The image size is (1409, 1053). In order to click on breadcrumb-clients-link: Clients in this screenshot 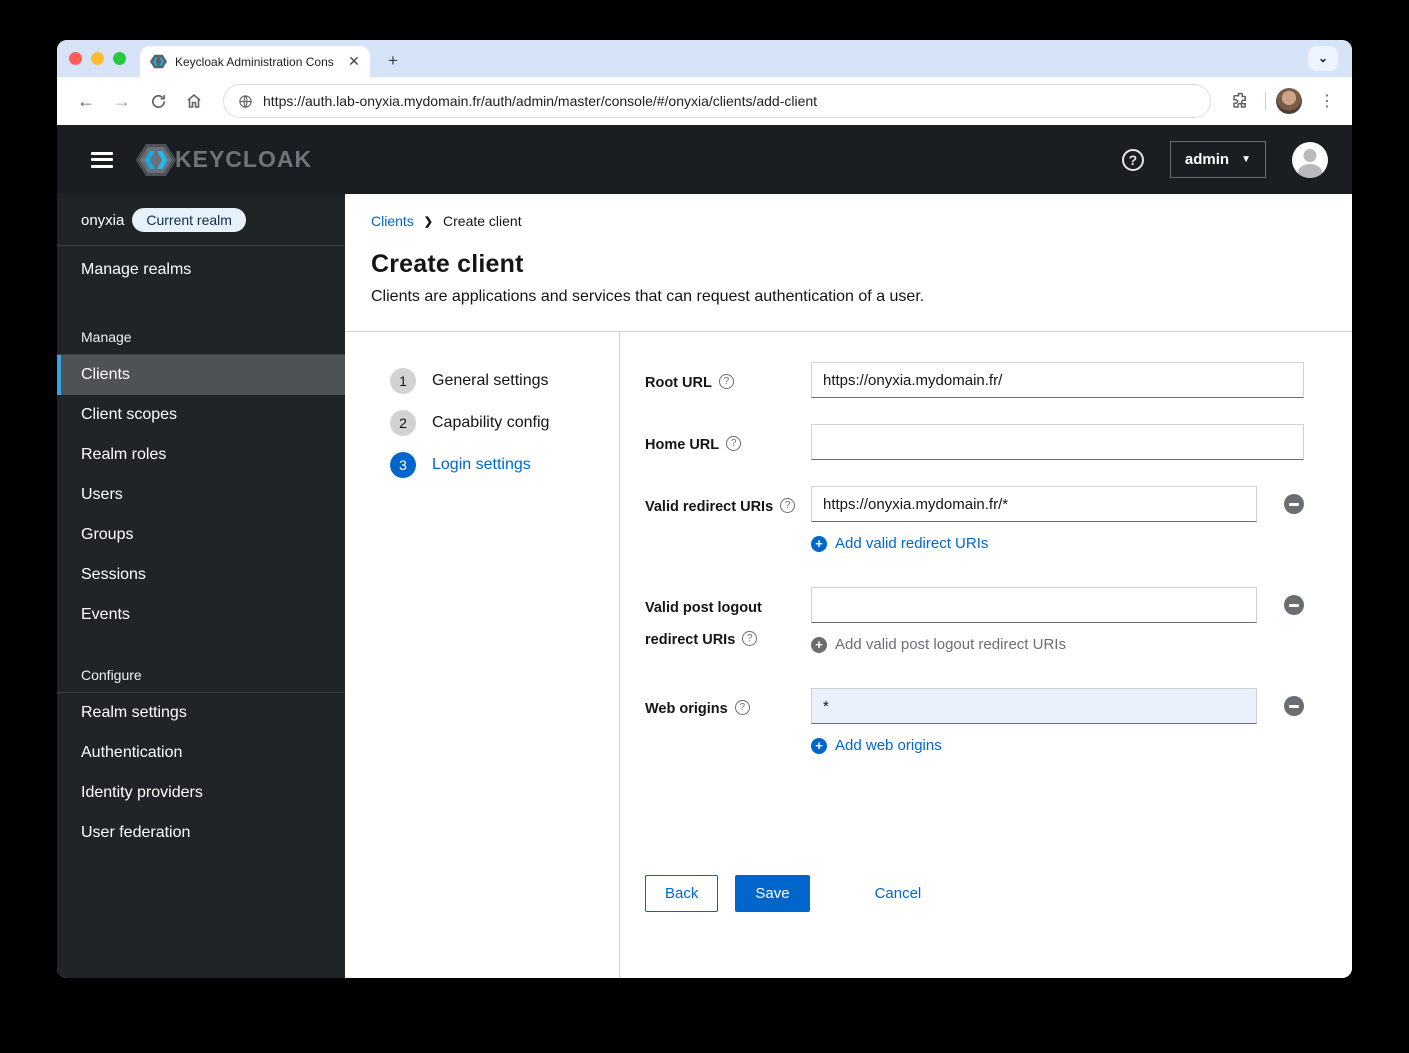, I will do `click(392, 221)`.